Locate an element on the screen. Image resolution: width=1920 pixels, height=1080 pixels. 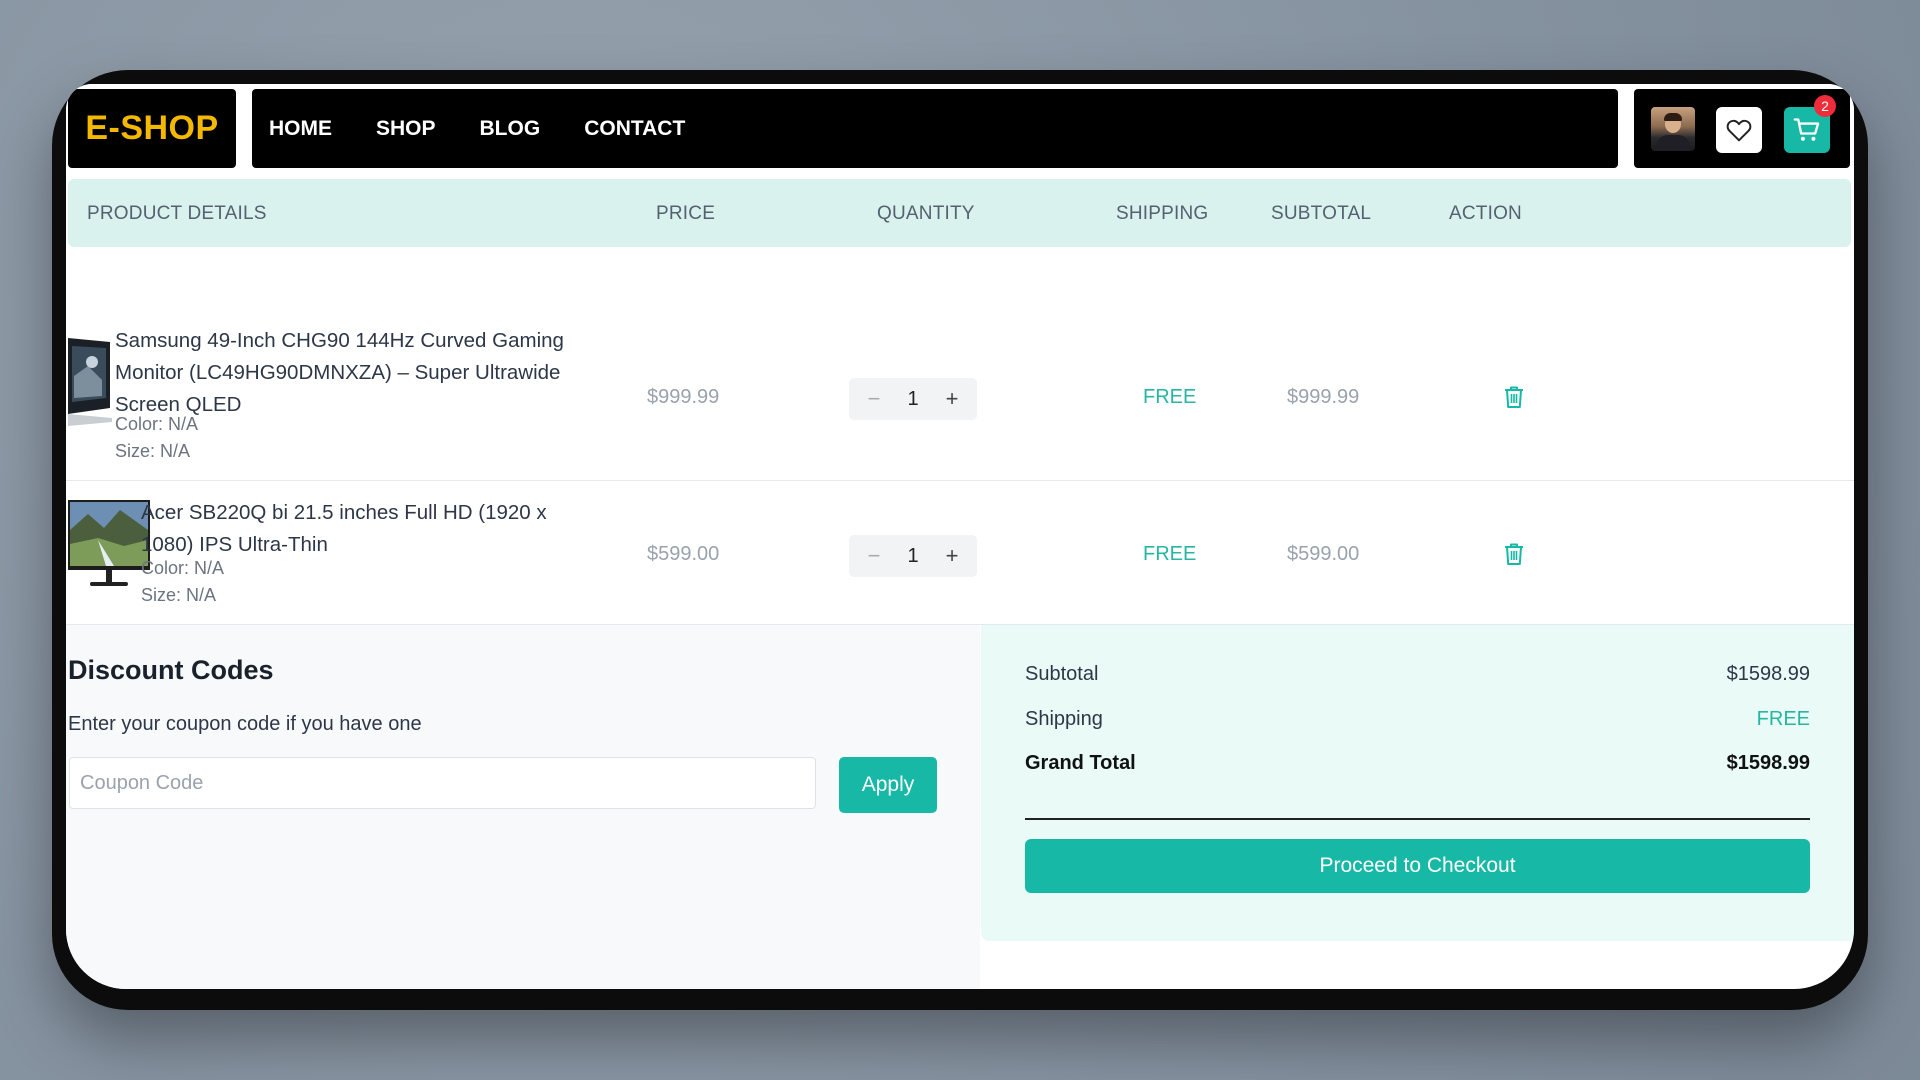
site-logo: E-SHOP is located at coordinates (151, 128).